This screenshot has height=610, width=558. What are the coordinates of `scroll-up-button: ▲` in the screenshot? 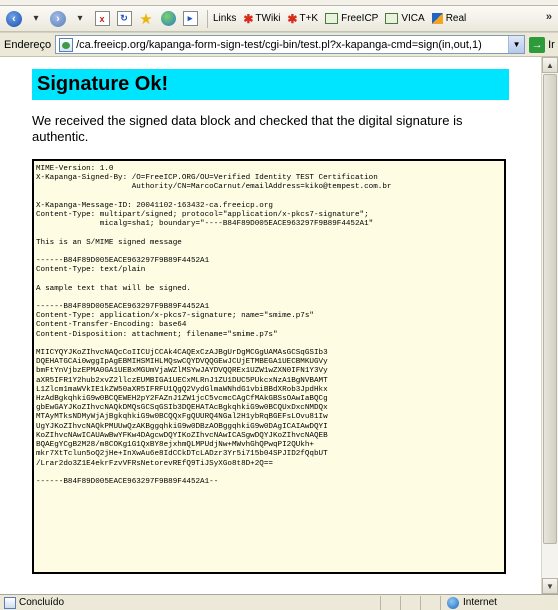 It's located at (550, 65).